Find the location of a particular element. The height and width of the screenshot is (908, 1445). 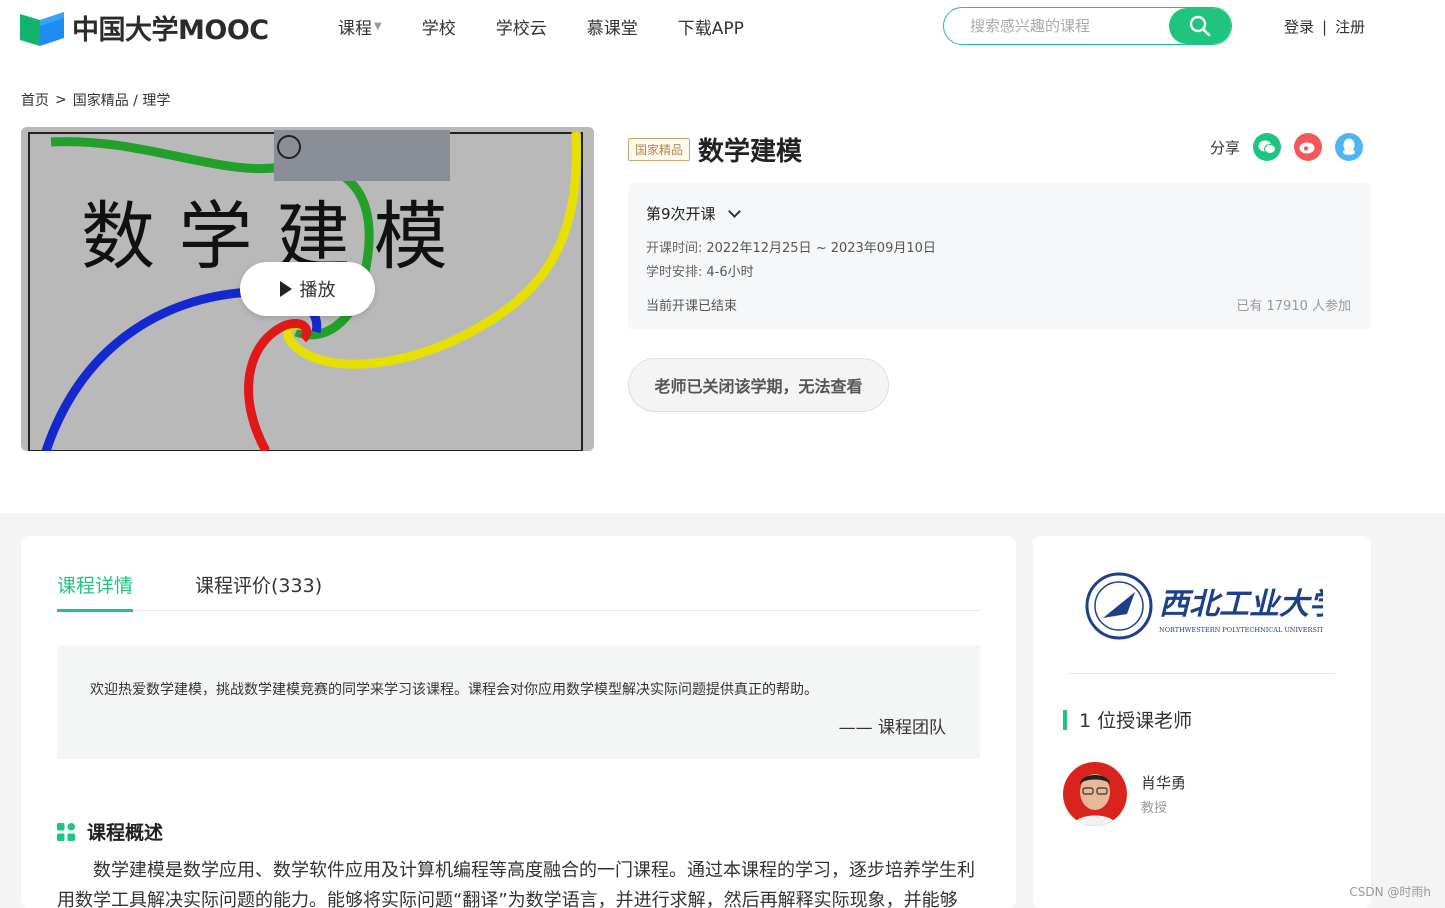

term-time-label: 开课时间: is located at coordinates (674, 248).